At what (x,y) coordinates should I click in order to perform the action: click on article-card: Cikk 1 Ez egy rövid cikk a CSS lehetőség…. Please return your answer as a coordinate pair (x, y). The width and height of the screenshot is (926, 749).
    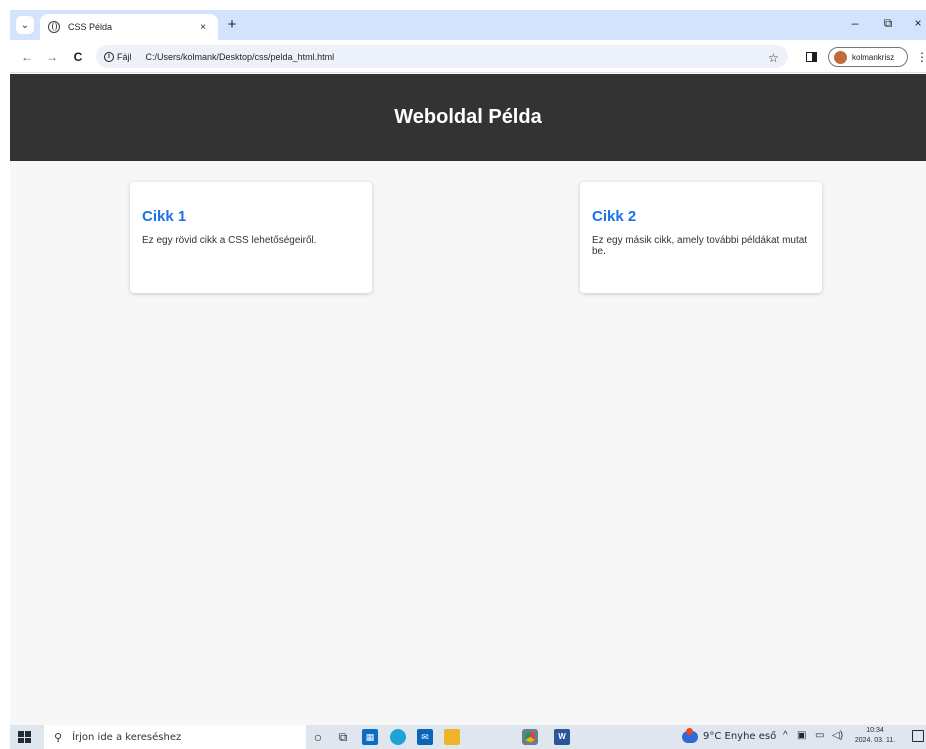
    Looking at the image, I should click on (251, 237).